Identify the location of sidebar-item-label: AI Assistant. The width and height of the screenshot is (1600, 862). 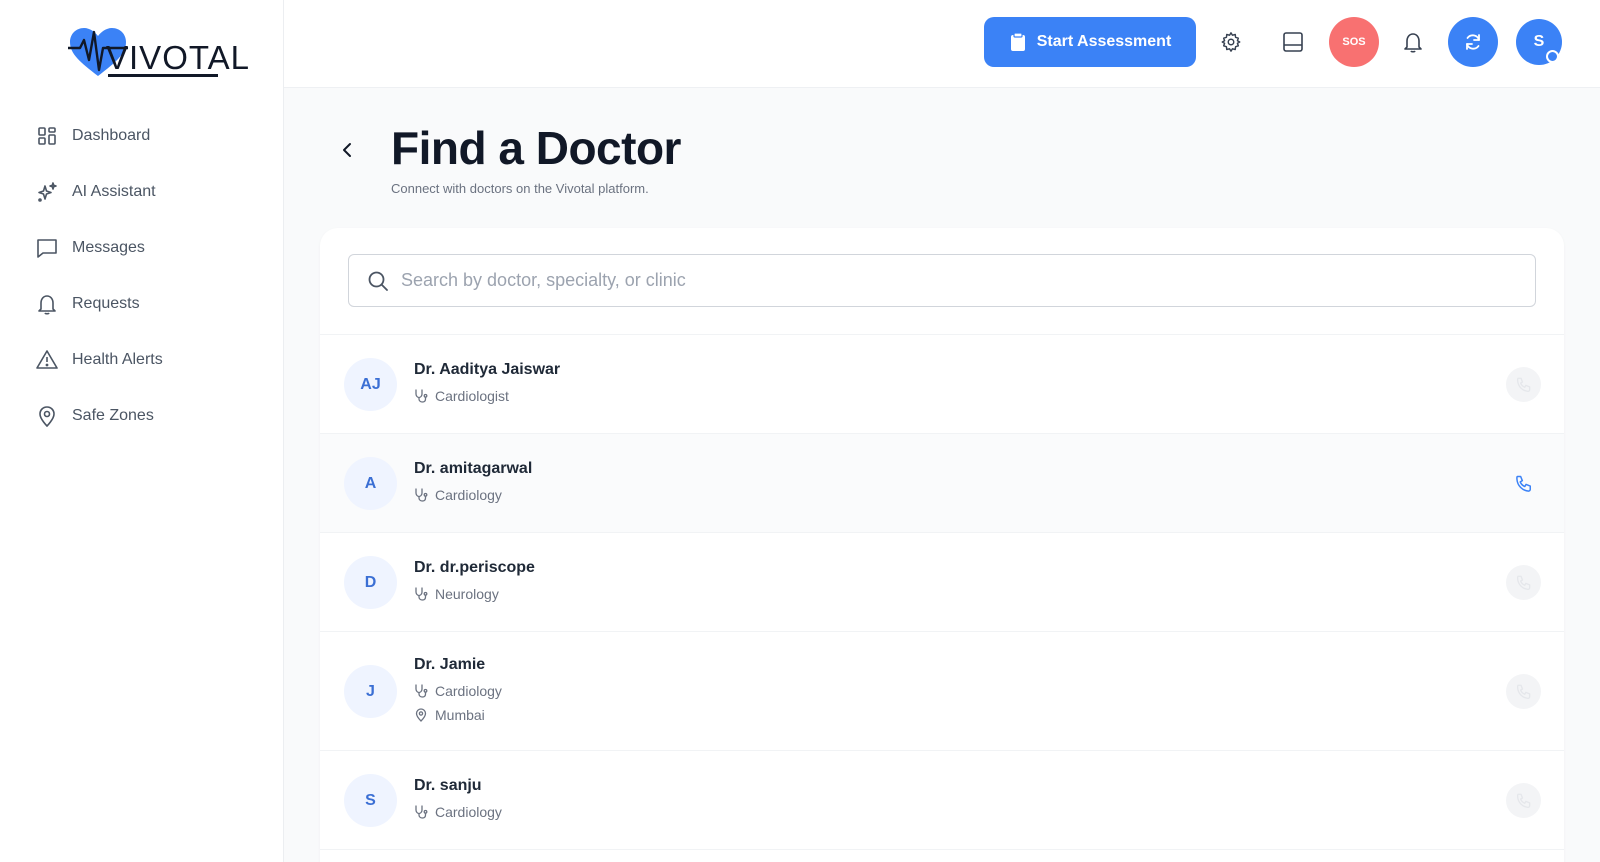
(114, 191).